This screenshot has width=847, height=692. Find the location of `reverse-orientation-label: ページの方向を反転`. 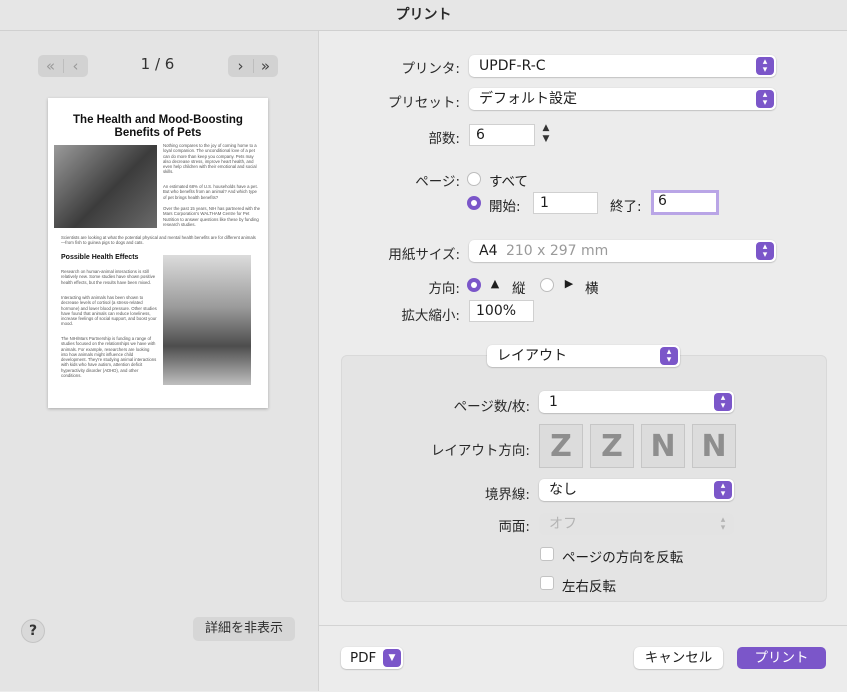

reverse-orientation-label: ページの方向を反転 is located at coordinates (623, 558).